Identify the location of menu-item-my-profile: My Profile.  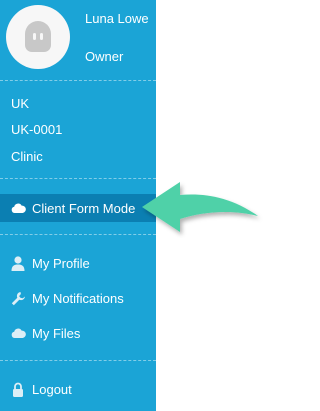
(78, 263).